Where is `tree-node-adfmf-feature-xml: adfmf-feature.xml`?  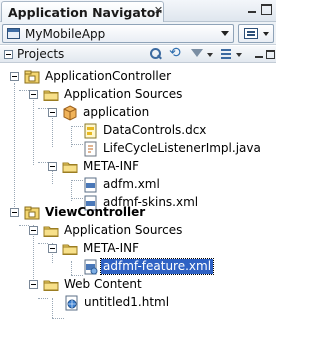 tree-node-adfmf-feature-xml: adfmf-feature.xml is located at coordinates (110, 267).